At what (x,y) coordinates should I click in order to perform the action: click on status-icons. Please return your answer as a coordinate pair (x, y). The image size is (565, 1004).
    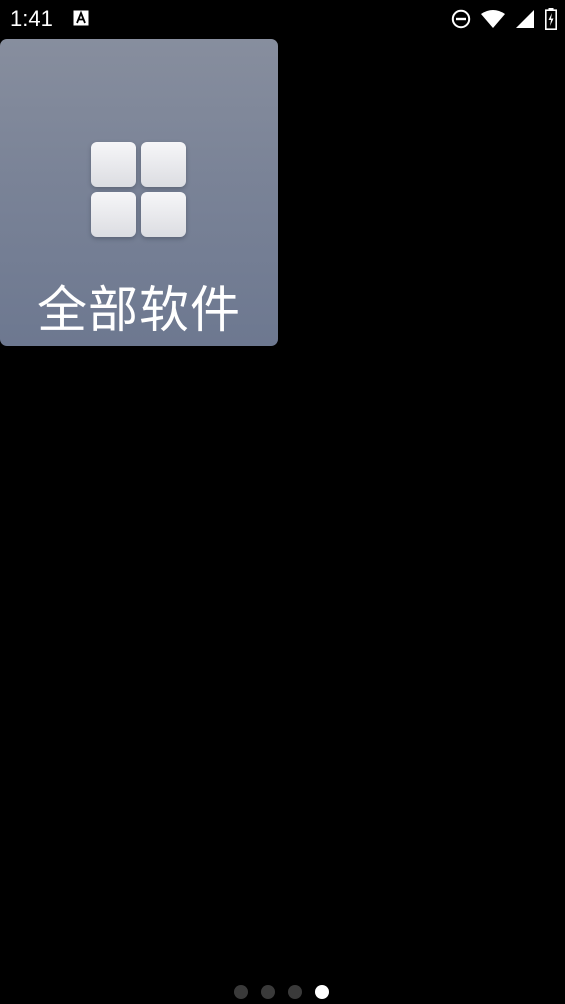
    Looking at the image, I should click on (504, 19).